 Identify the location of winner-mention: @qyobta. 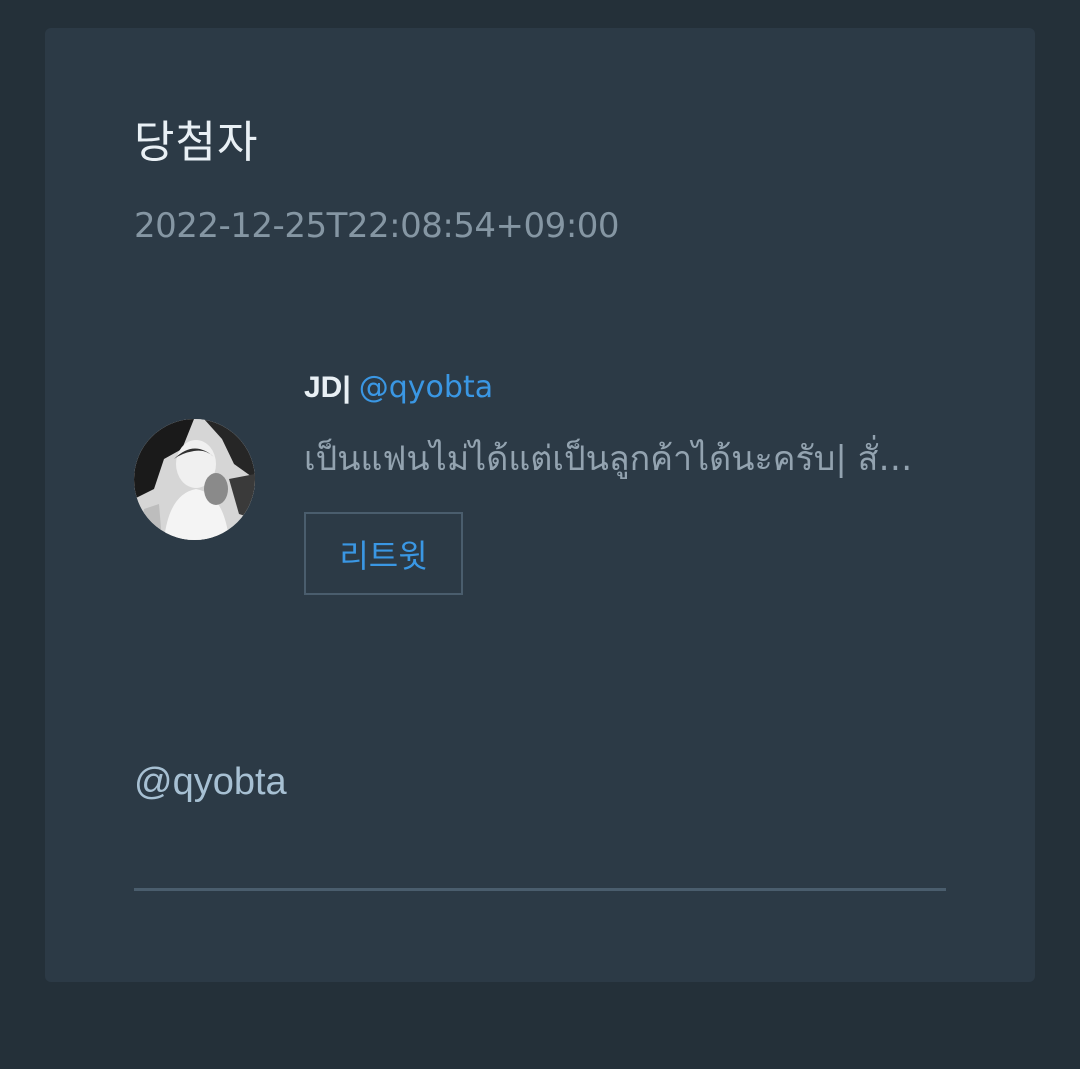
(210, 782).